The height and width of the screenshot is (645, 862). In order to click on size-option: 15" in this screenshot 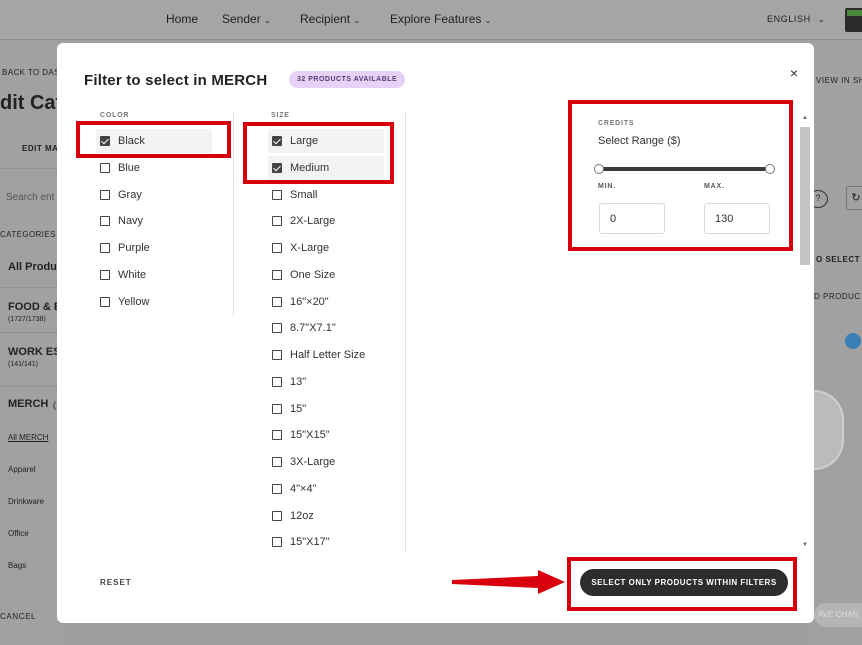, I will do `click(326, 409)`.